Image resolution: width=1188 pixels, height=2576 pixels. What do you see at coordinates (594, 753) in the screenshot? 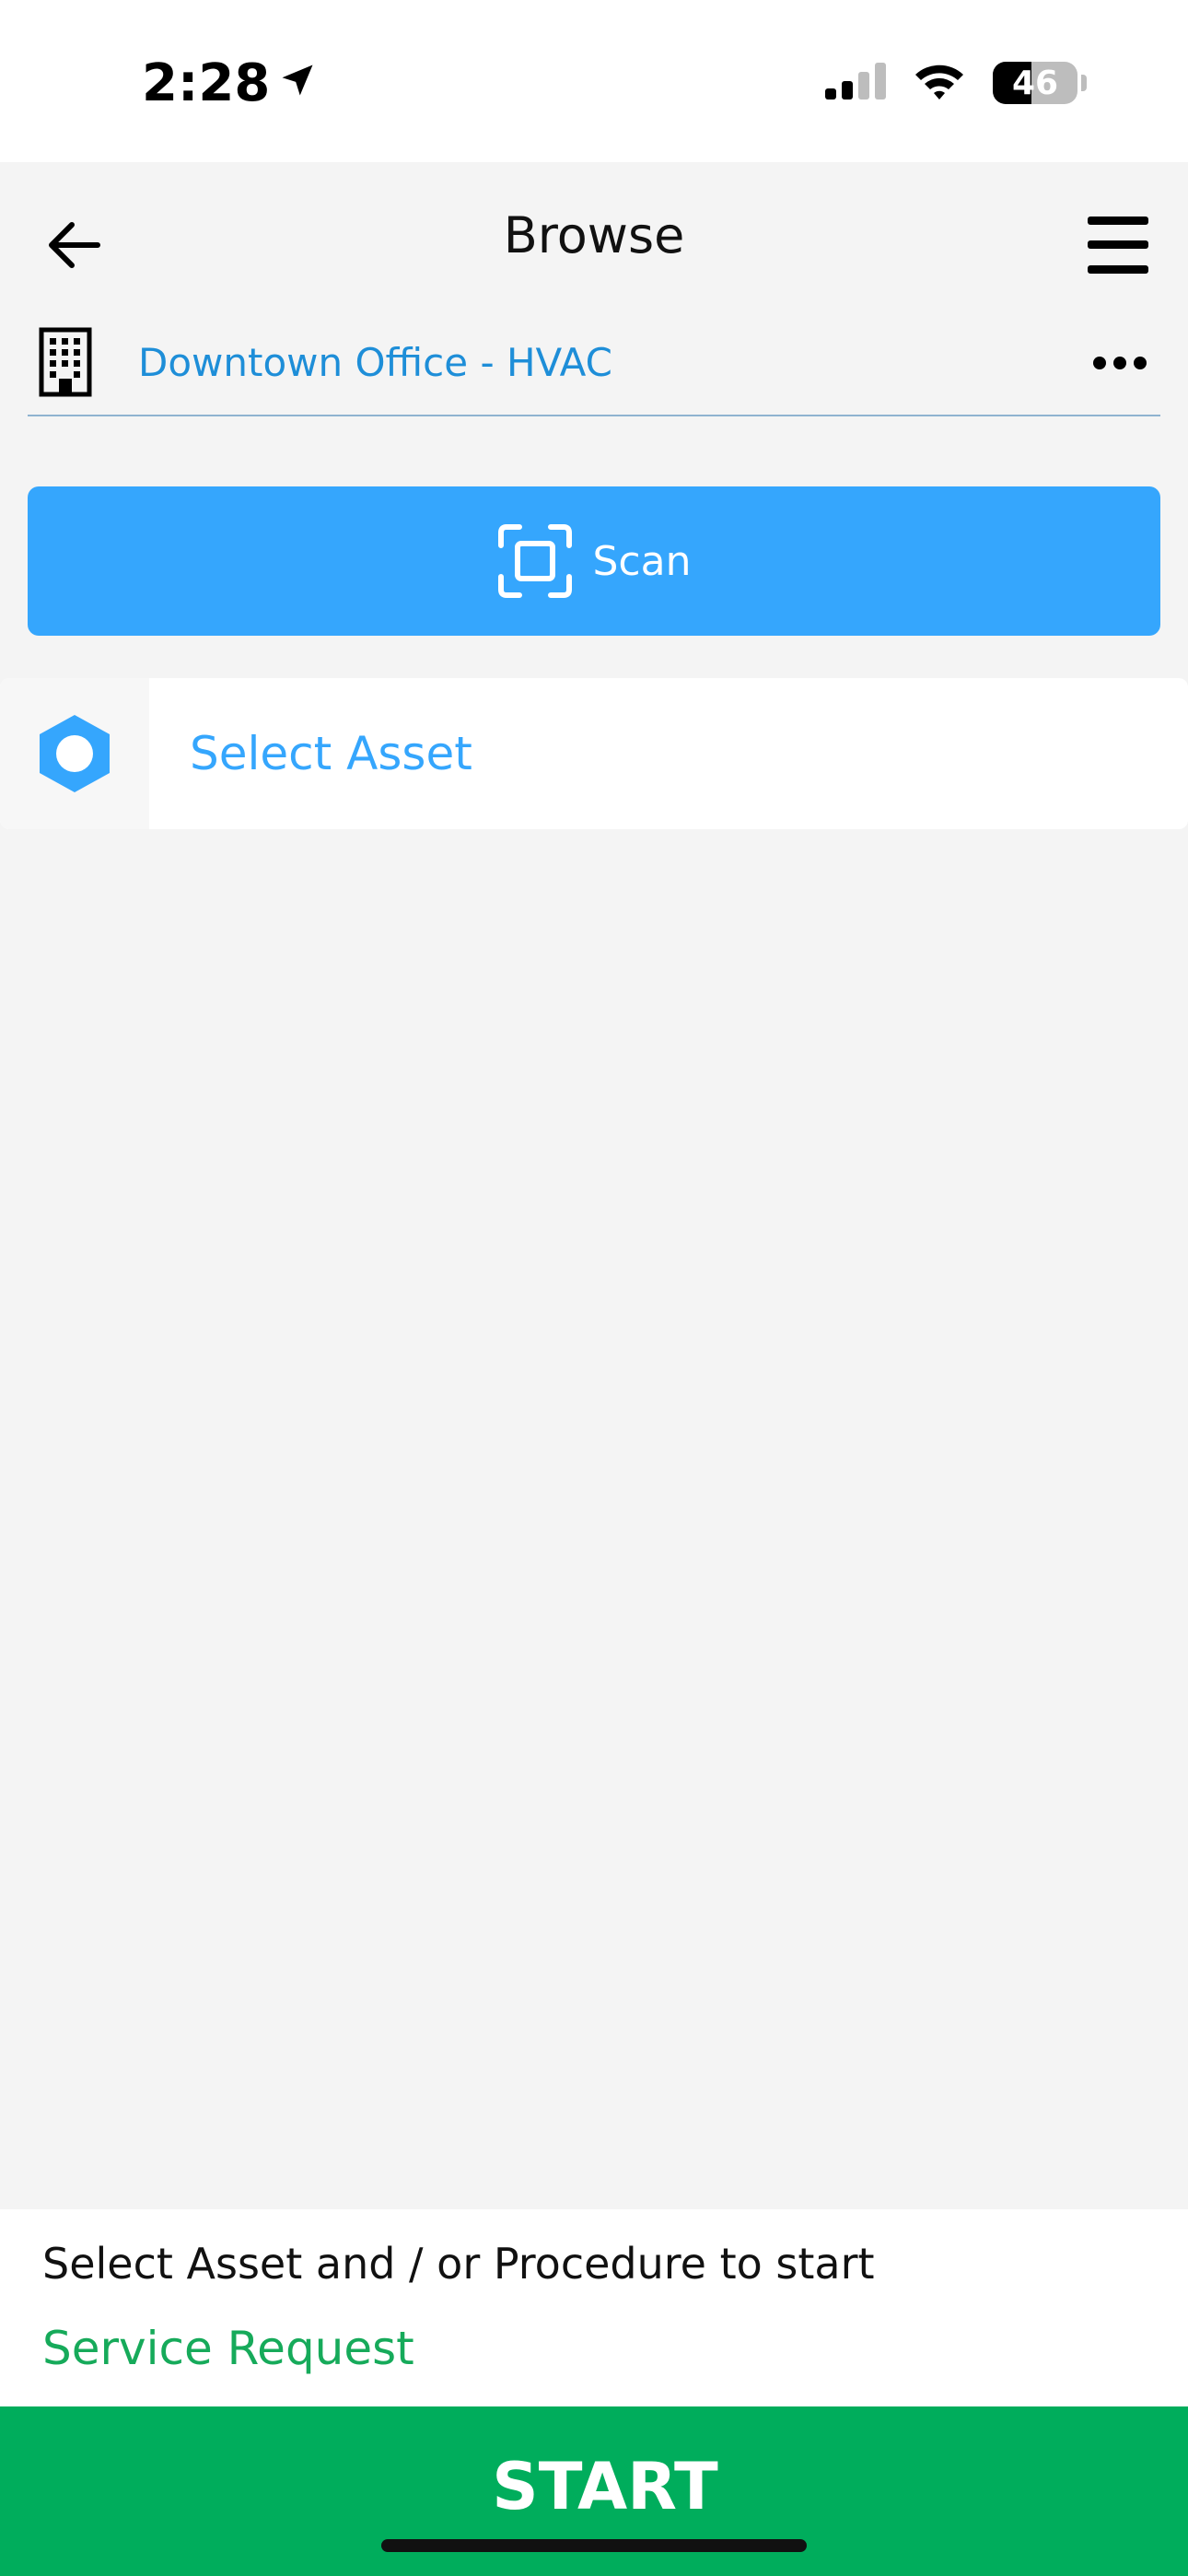
I see `select-asset-row: Select Asset` at bounding box center [594, 753].